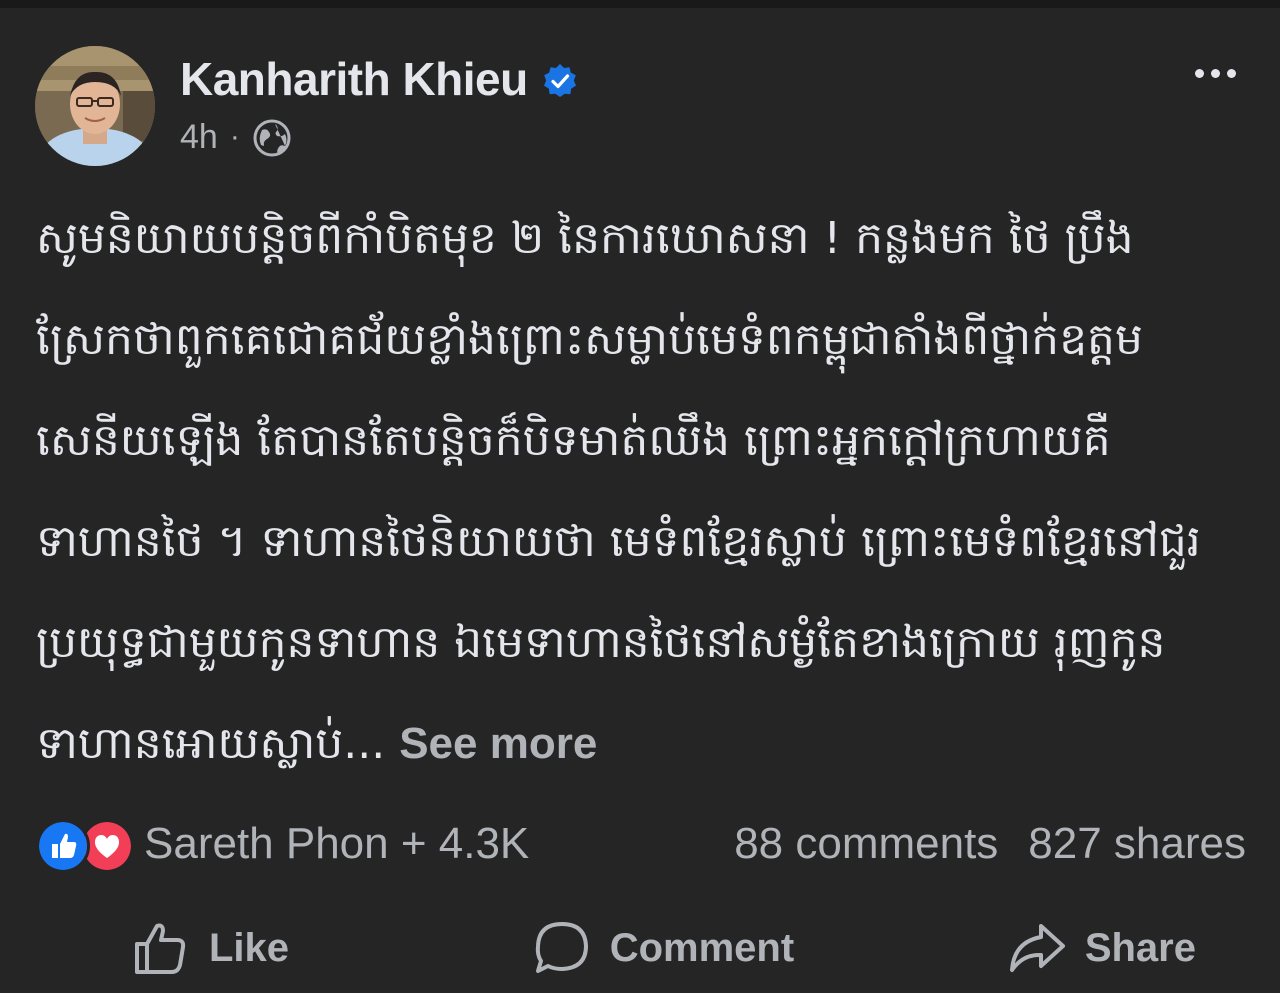 The height and width of the screenshot is (993, 1280). I want to click on comment-icon, so click(561, 947).